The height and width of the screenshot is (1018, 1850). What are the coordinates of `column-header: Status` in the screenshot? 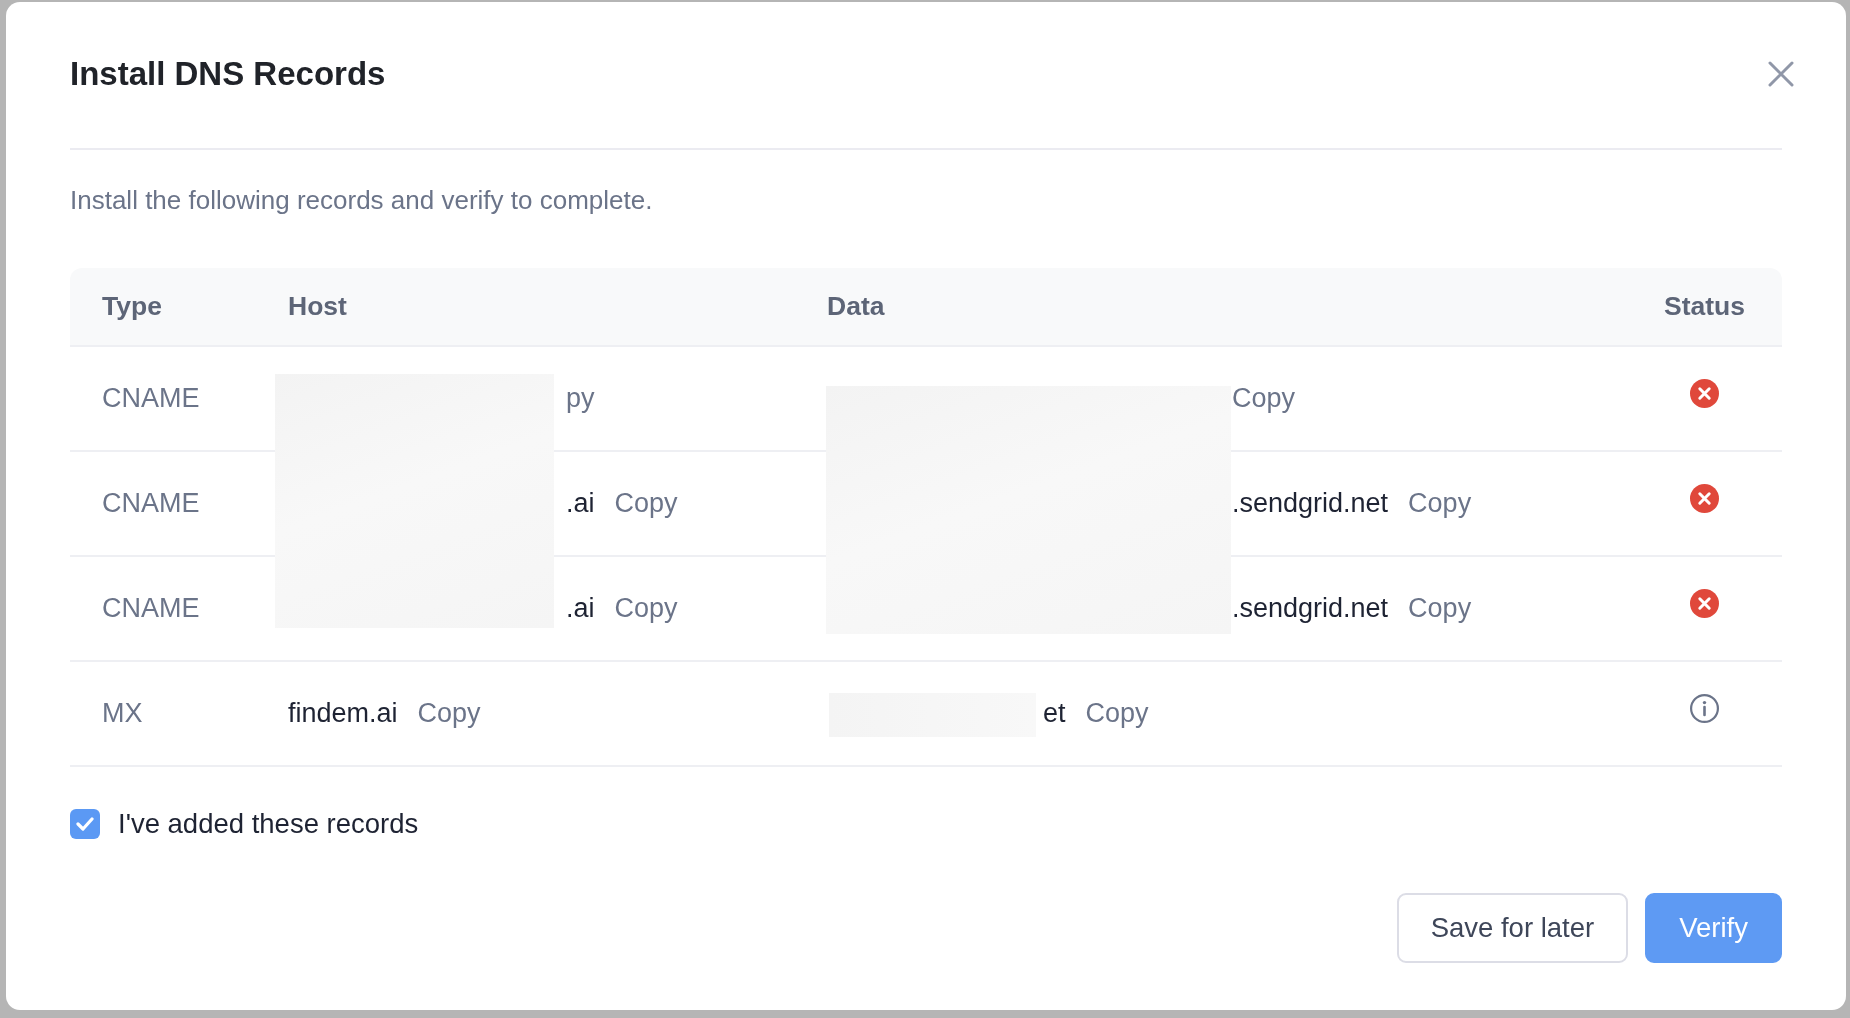 It's located at (1722, 307).